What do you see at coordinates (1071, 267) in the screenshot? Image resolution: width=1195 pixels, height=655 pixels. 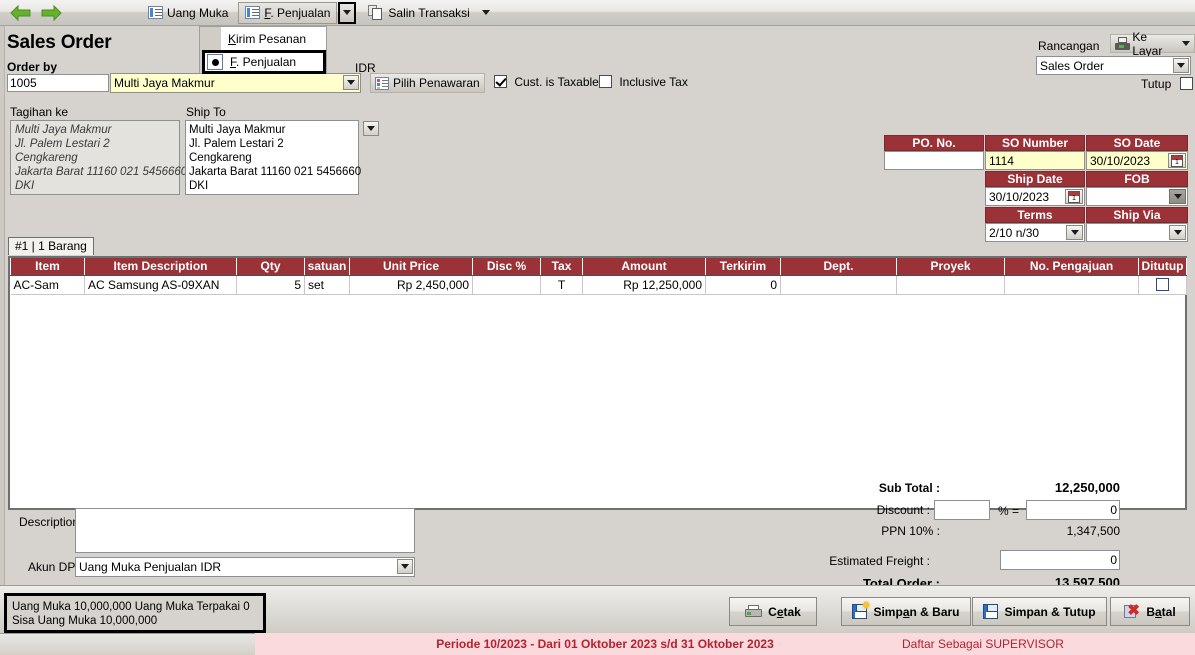 I see `col-no-pengajuan: No. Pengajuan` at bounding box center [1071, 267].